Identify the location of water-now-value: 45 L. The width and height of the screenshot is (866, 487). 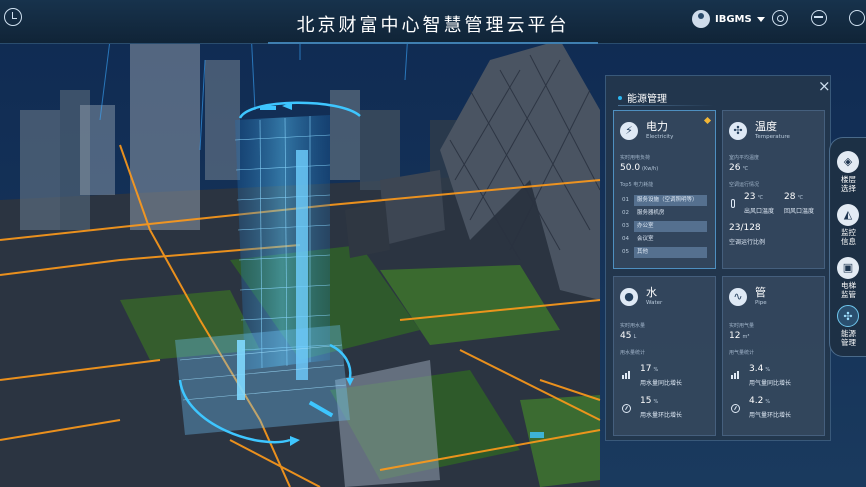
(628, 336).